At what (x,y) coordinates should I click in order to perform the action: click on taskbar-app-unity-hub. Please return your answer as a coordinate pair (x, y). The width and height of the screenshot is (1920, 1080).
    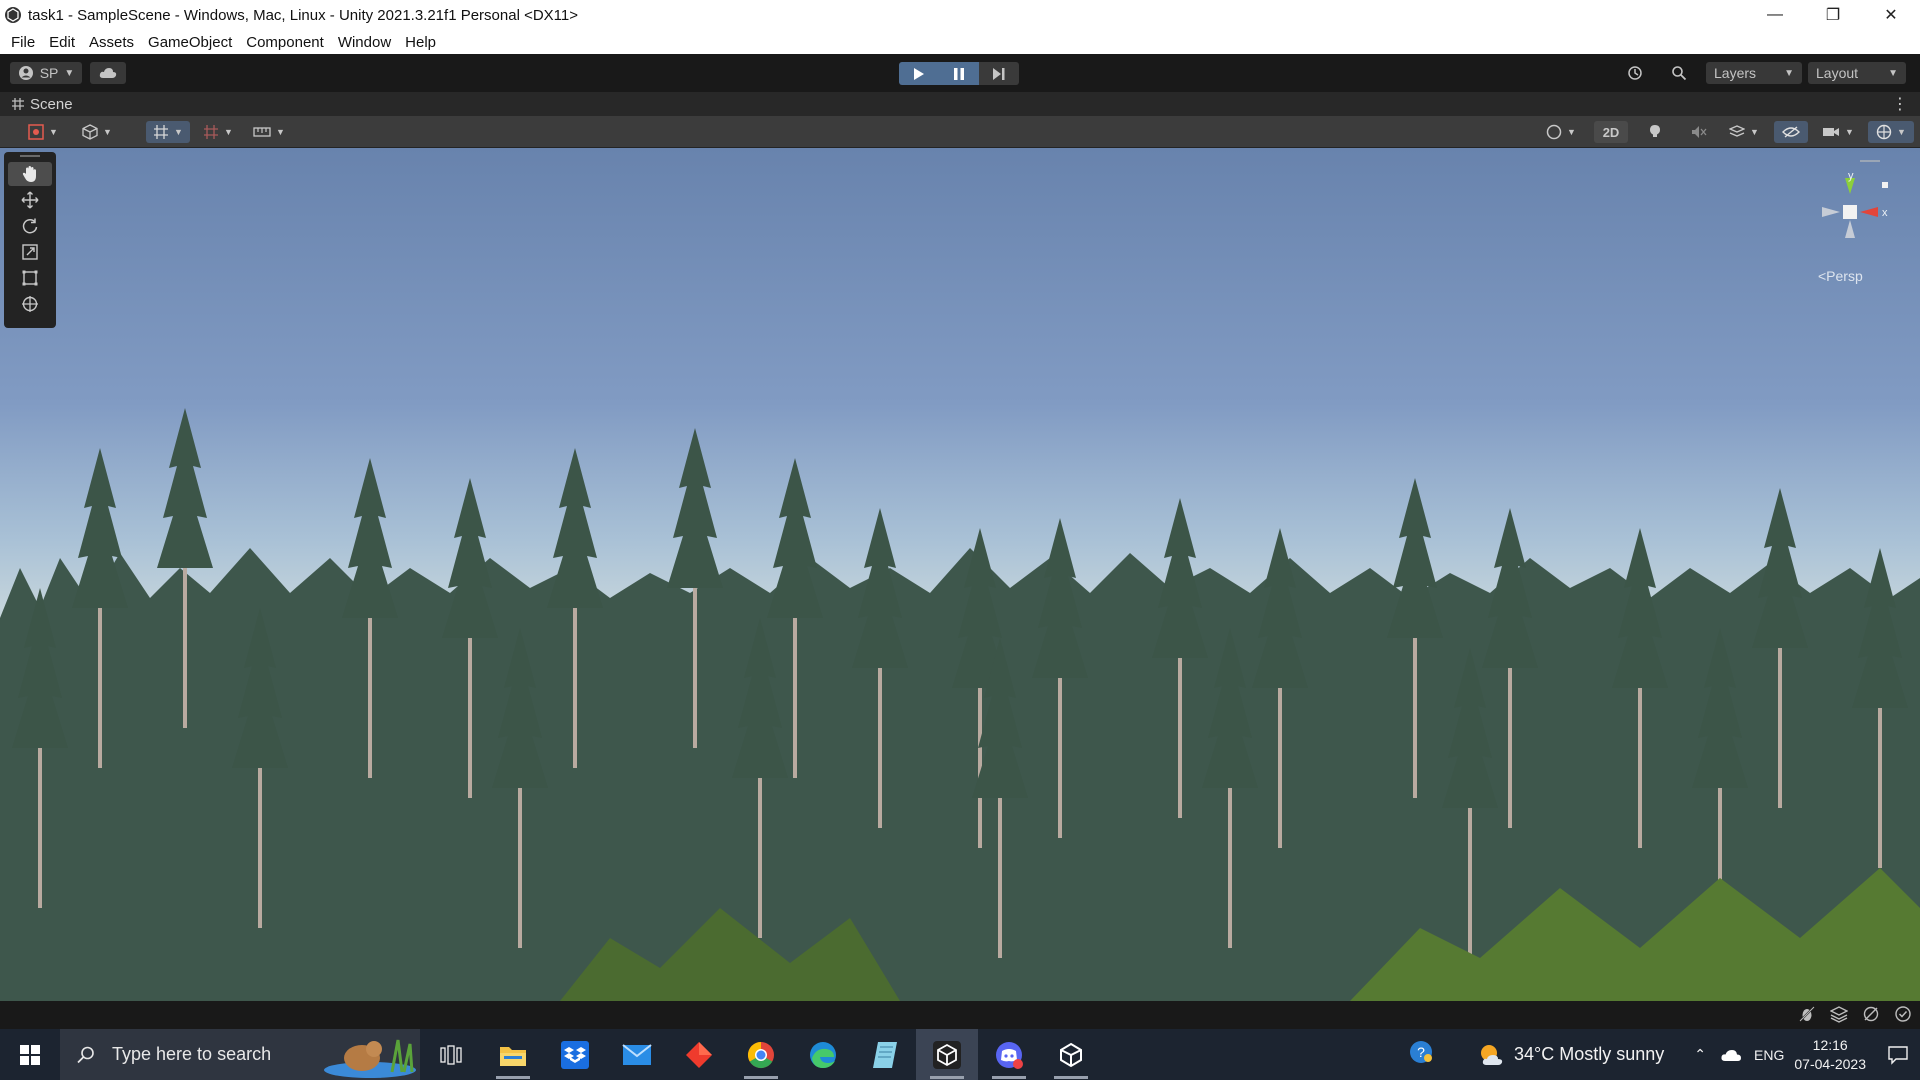
    Looking at the image, I should click on (947, 1054).